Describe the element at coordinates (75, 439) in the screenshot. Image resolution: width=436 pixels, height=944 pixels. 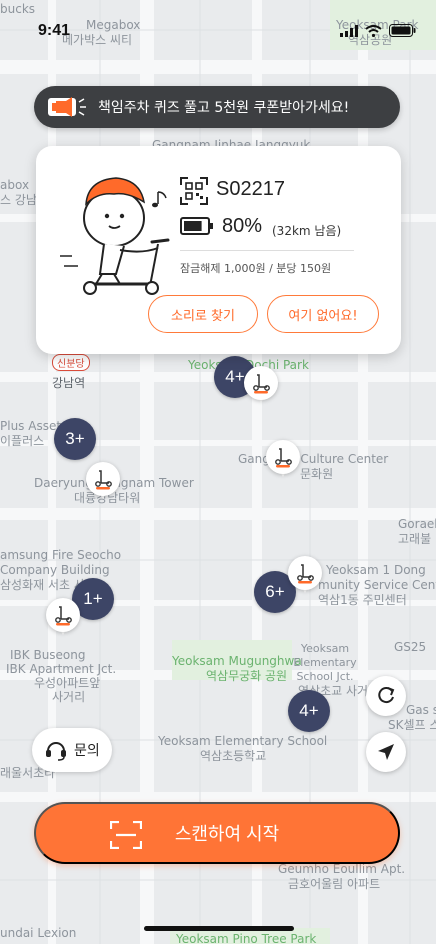
I see `scooter-cluster: 3+` at that location.